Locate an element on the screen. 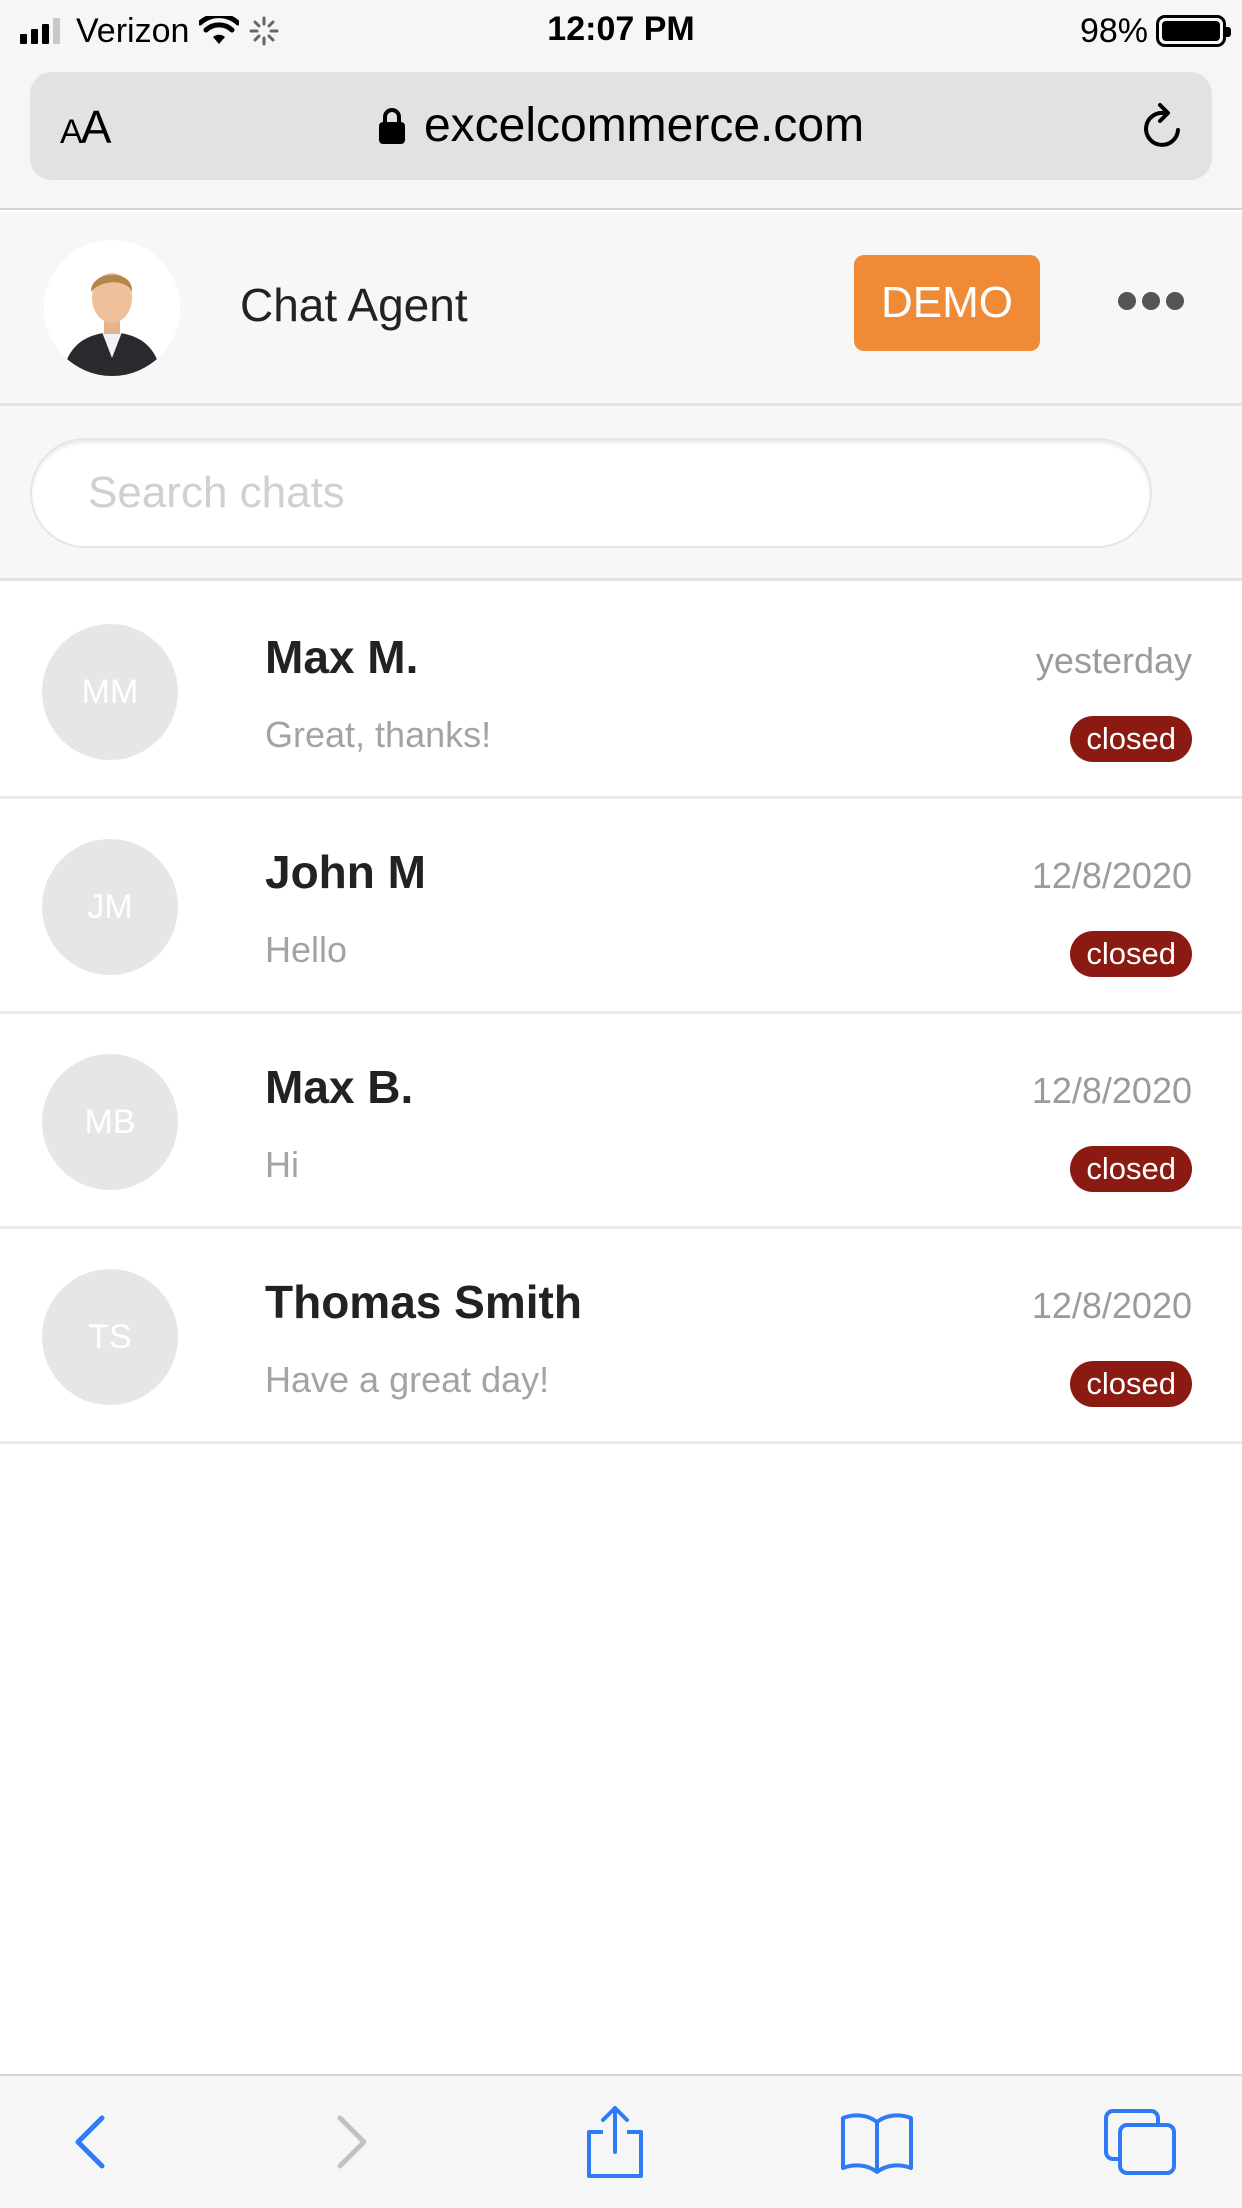  search-area is located at coordinates (621, 493).